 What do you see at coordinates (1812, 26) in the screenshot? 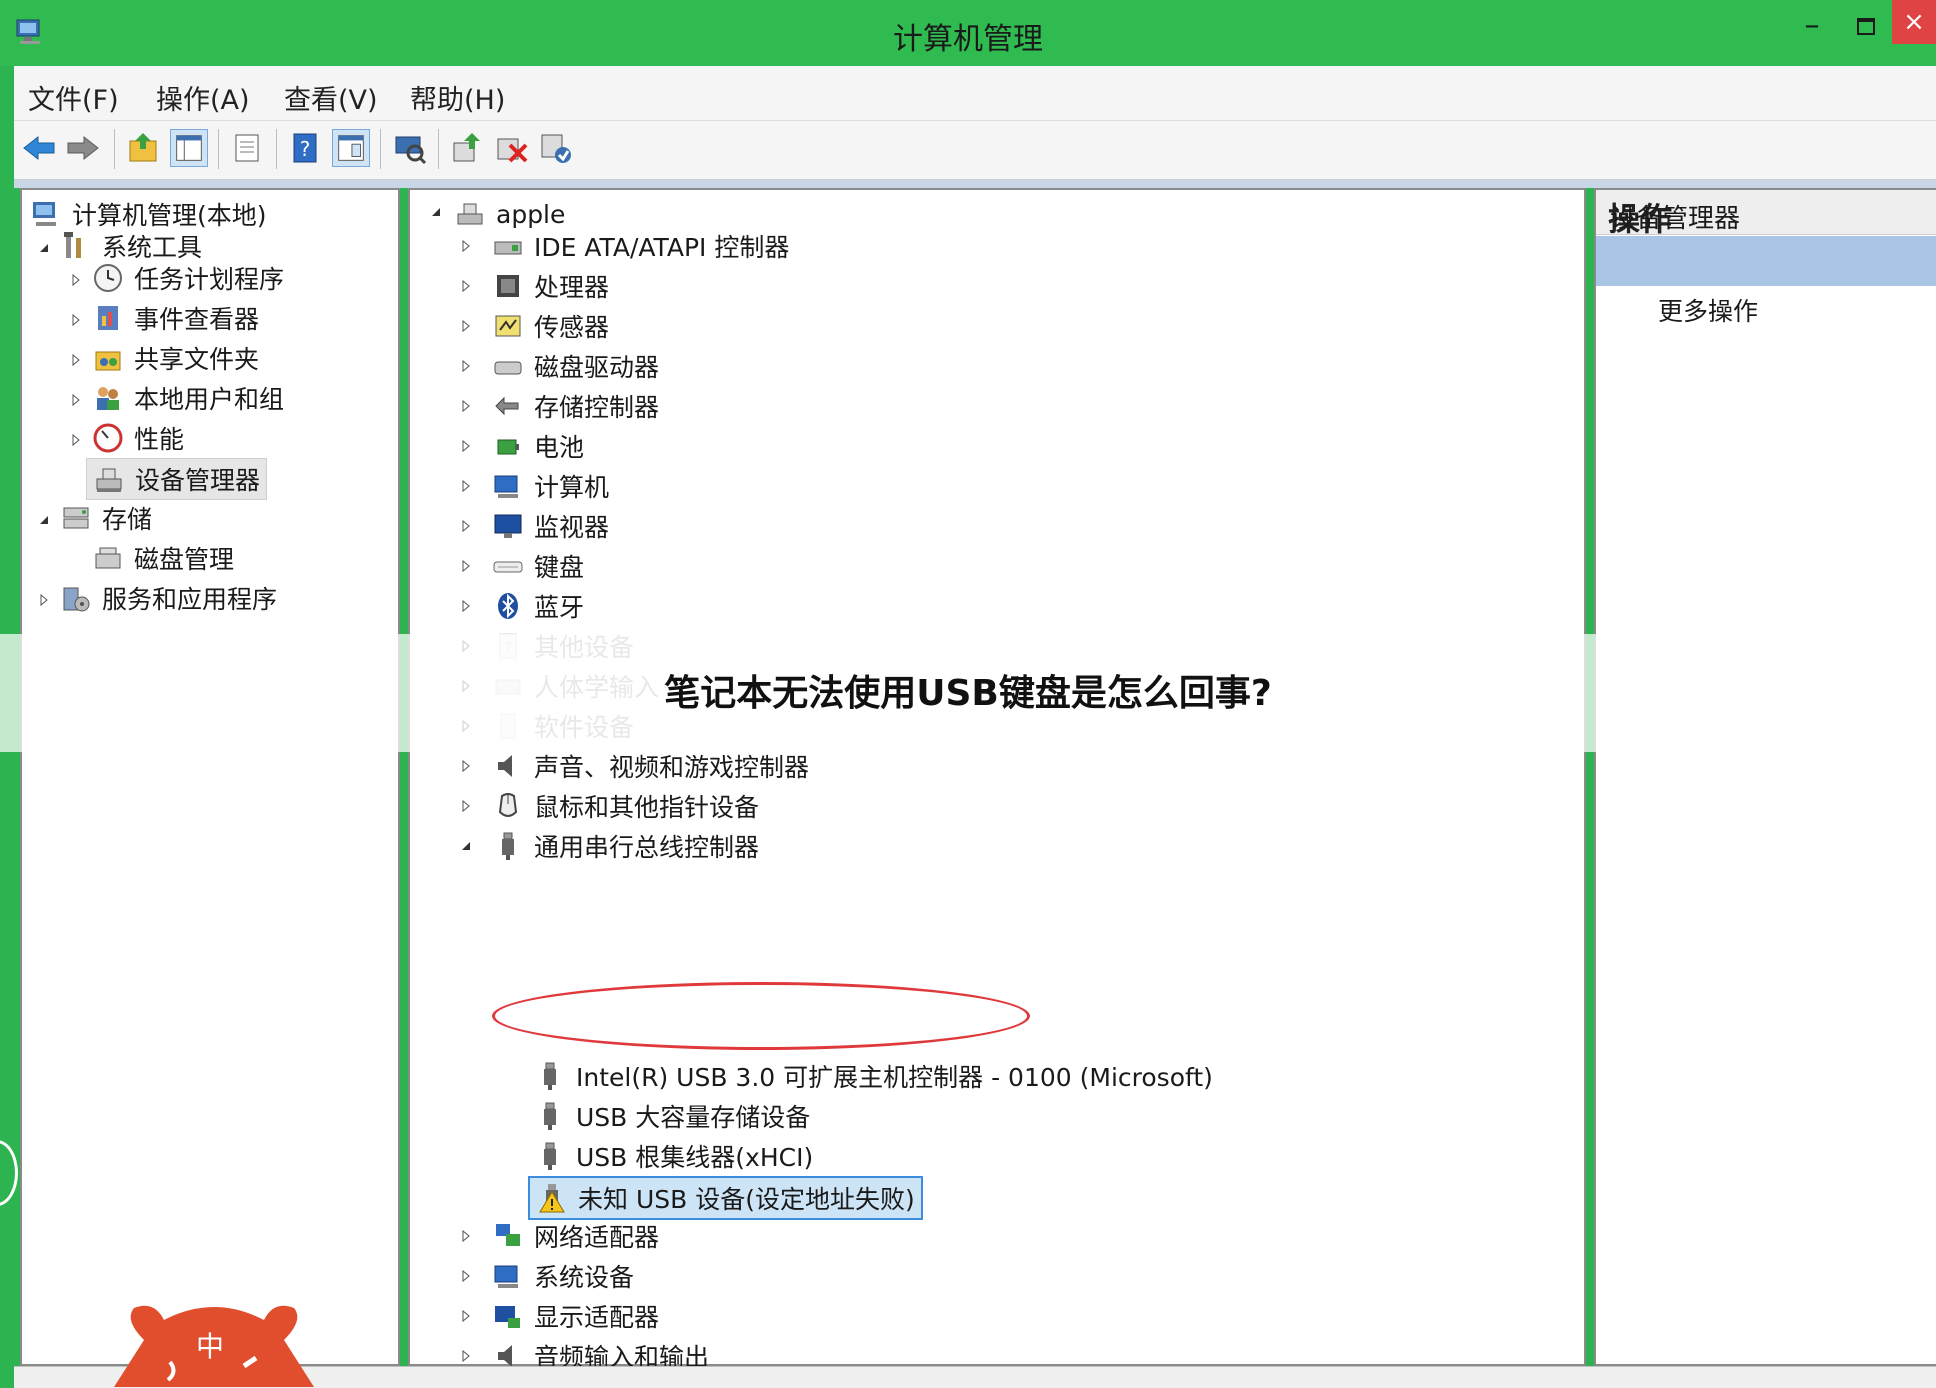
I see `minimize-button: –` at bounding box center [1812, 26].